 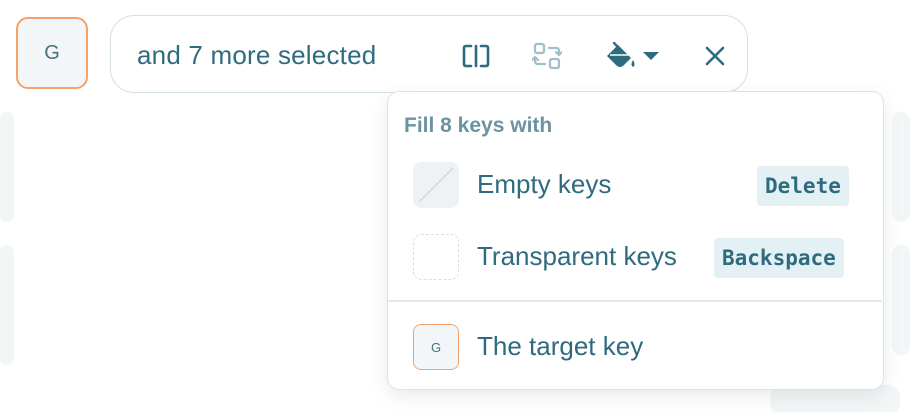 I want to click on selection-toolbar: and 7 more selected, so click(x=429, y=54).